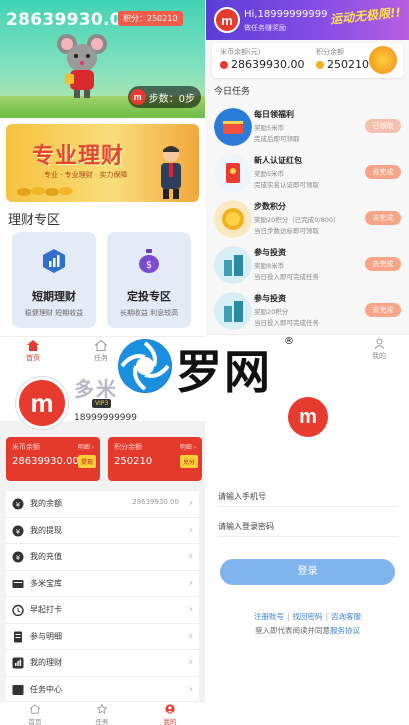 Image resolution: width=409 pixels, height=725 pixels. Describe the element at coordinates (265, 28) in the screenshot. I see `user-subtitle: 做任务赚奖励` at that location.